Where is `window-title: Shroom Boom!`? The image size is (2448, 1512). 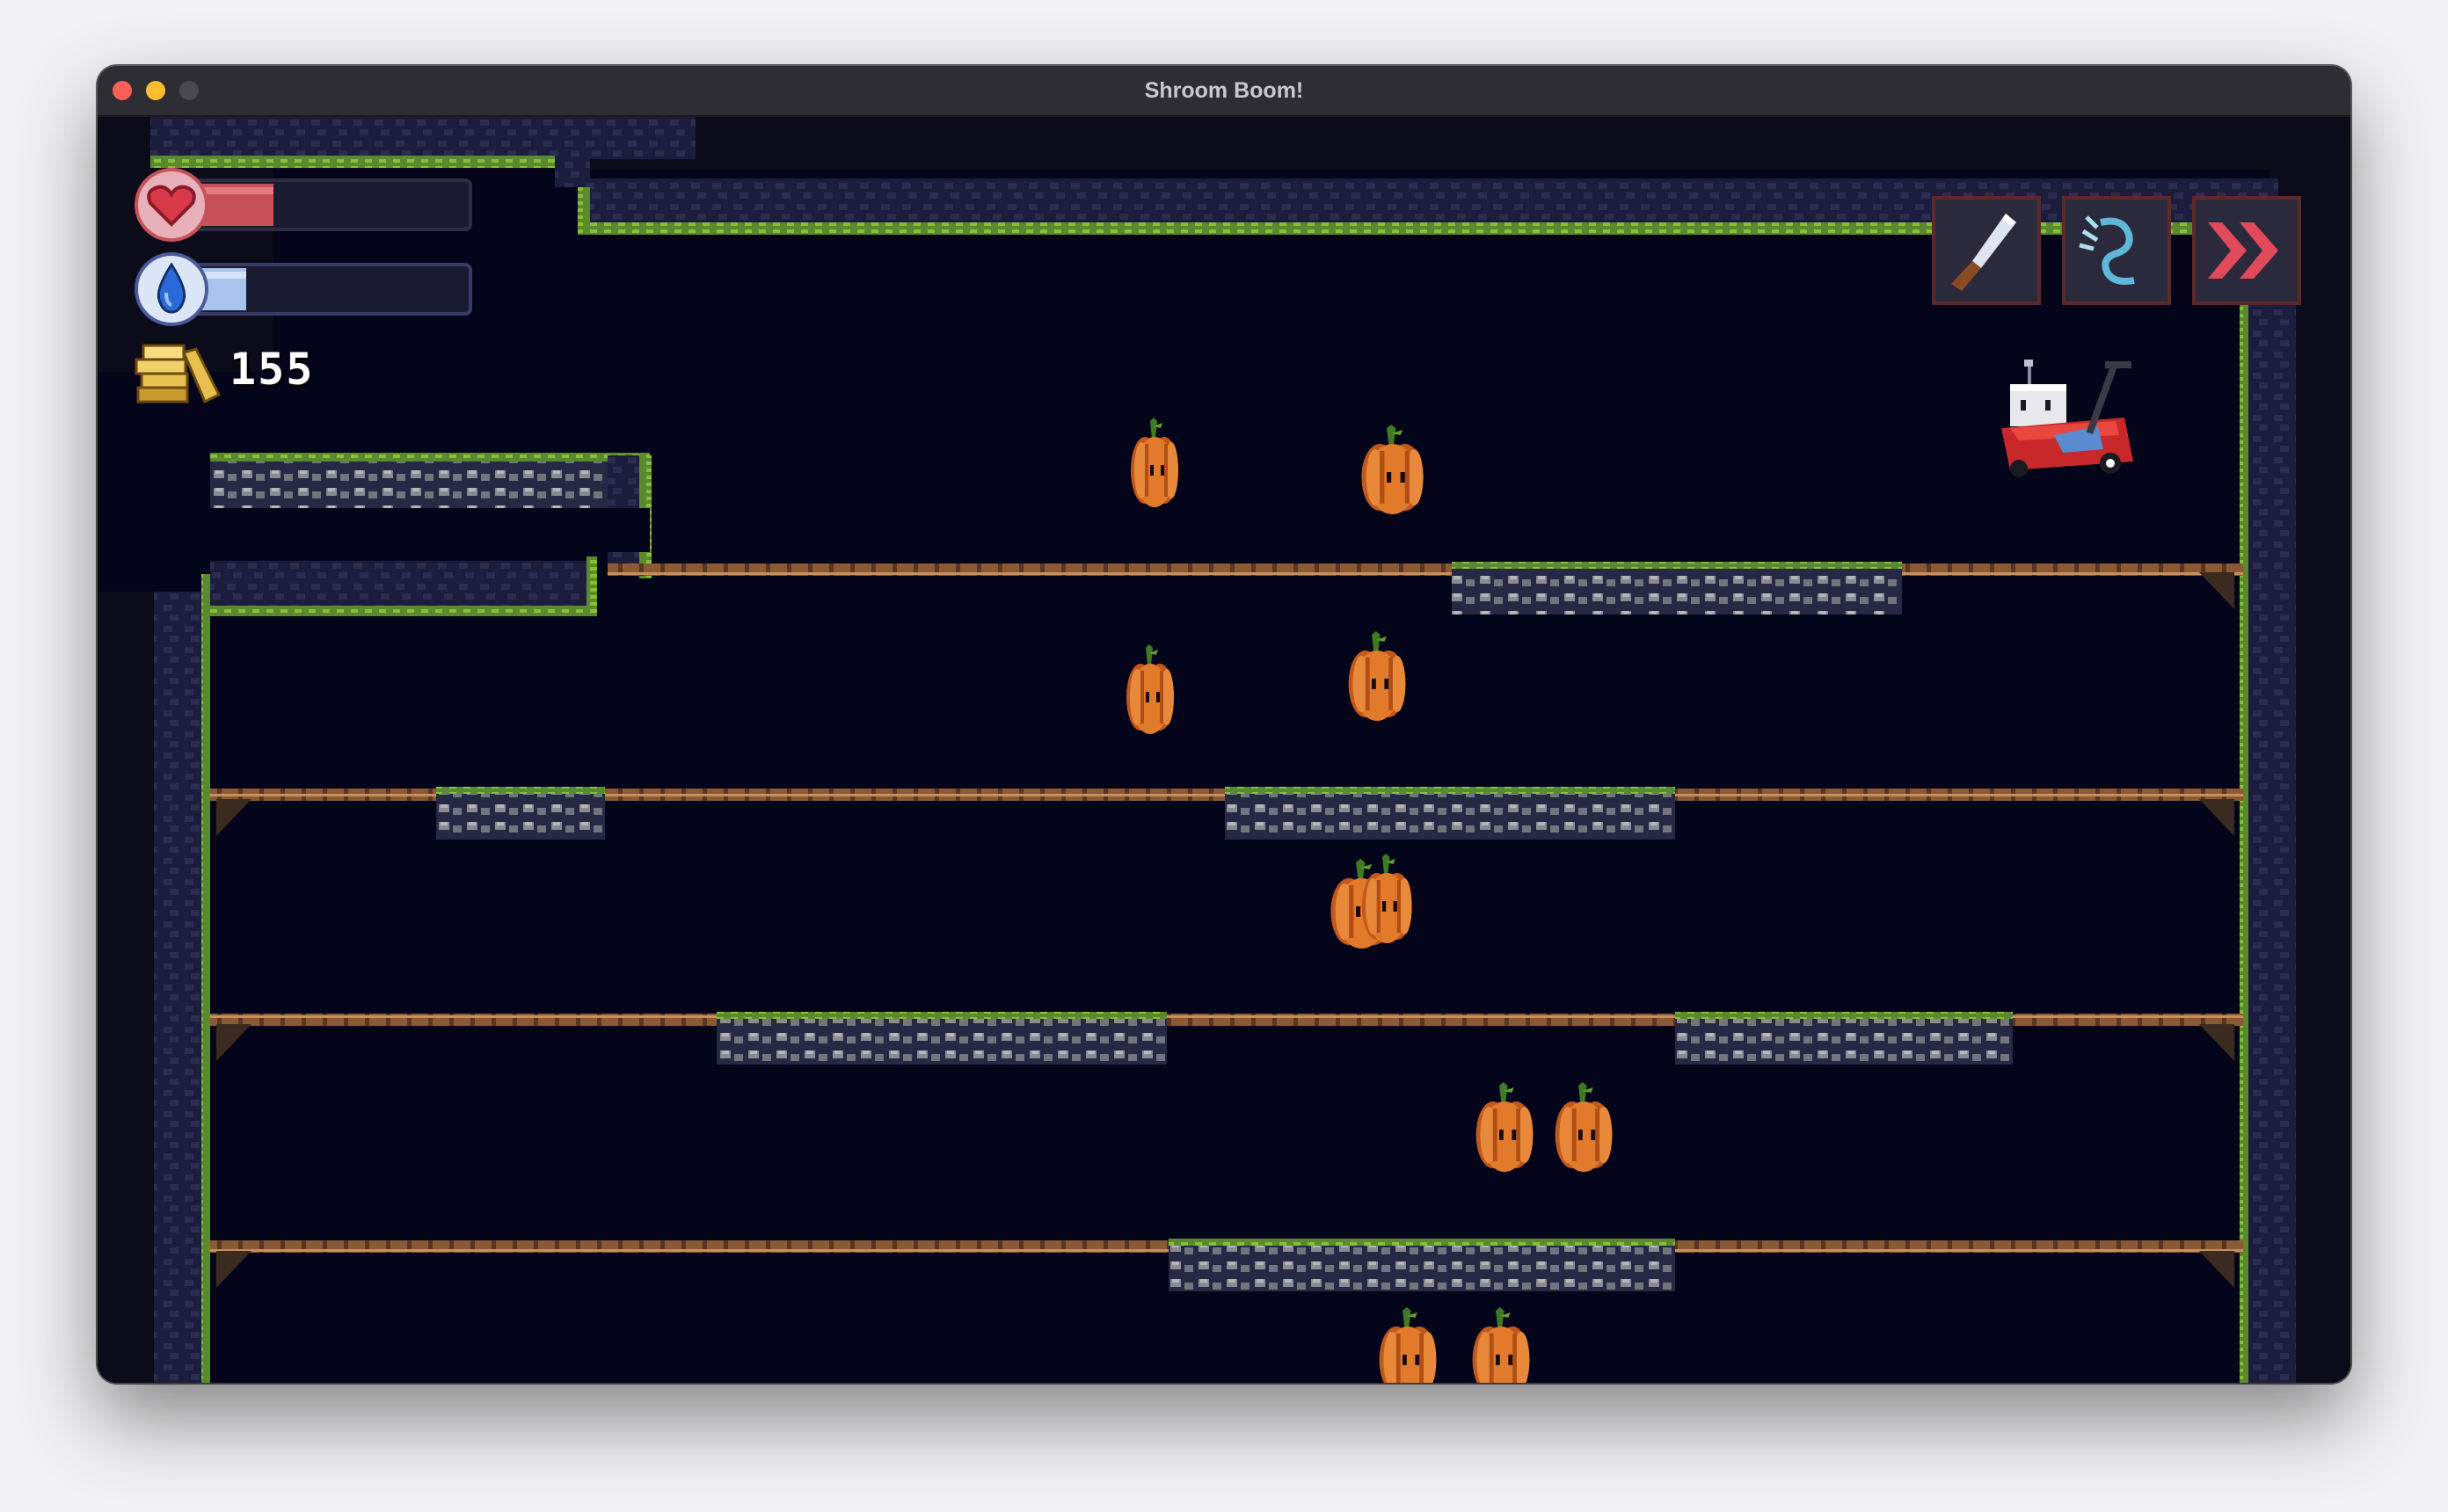
window-title: Shroom Boom! is located at coordinates (1224, 91).